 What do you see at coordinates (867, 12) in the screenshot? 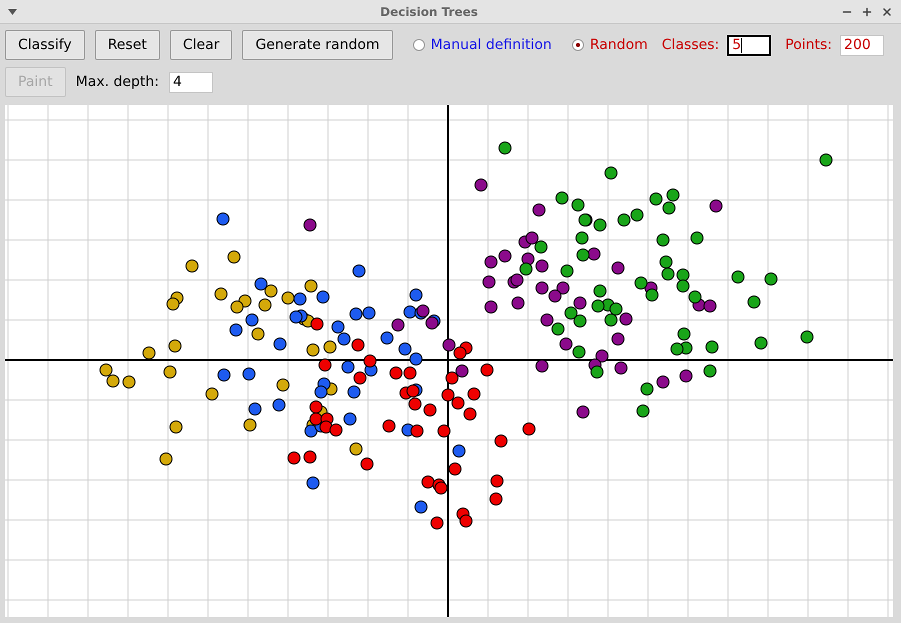
I see `maximize-icon` at bounding box center [867, 12].